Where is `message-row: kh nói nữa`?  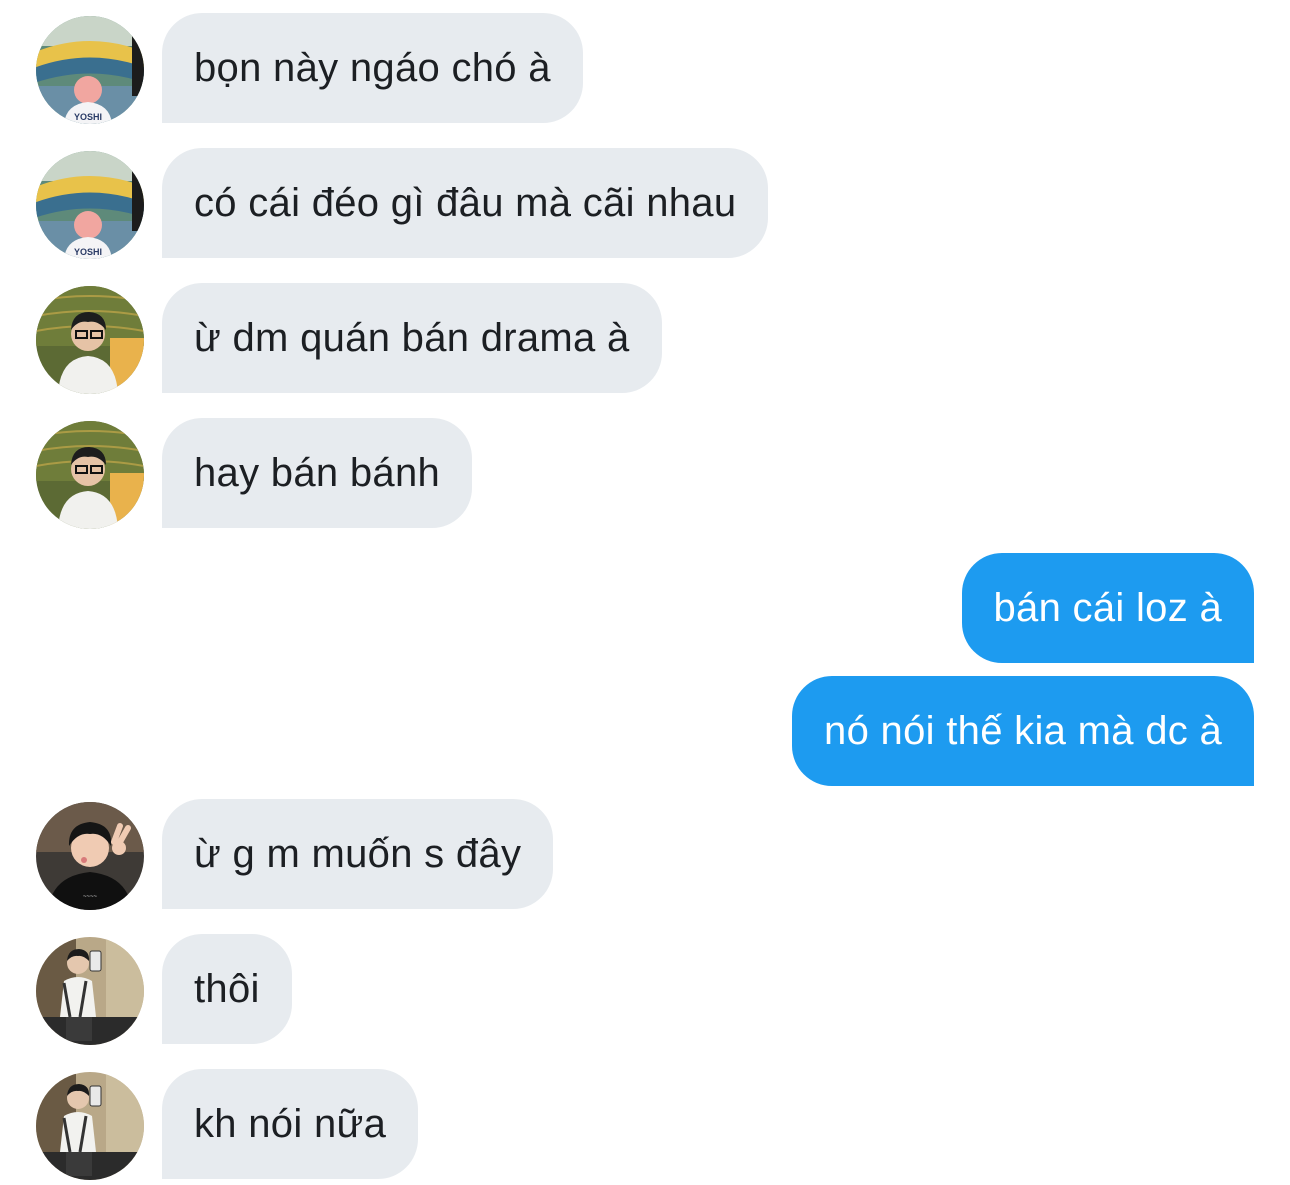 message-row: kh nói nữa is located at coordinates (645, 1124).